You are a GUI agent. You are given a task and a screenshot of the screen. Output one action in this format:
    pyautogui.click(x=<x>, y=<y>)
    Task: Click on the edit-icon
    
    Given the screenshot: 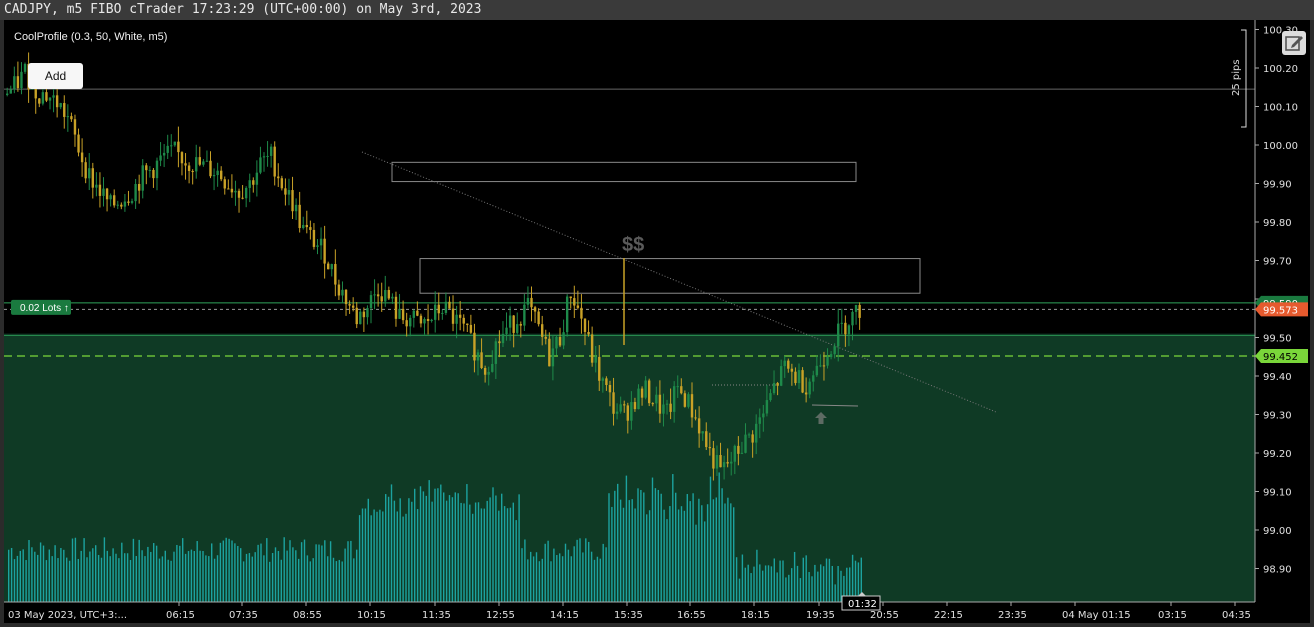 What is the action you would take?
    pyautogui.click(x=1294, y=43)
    